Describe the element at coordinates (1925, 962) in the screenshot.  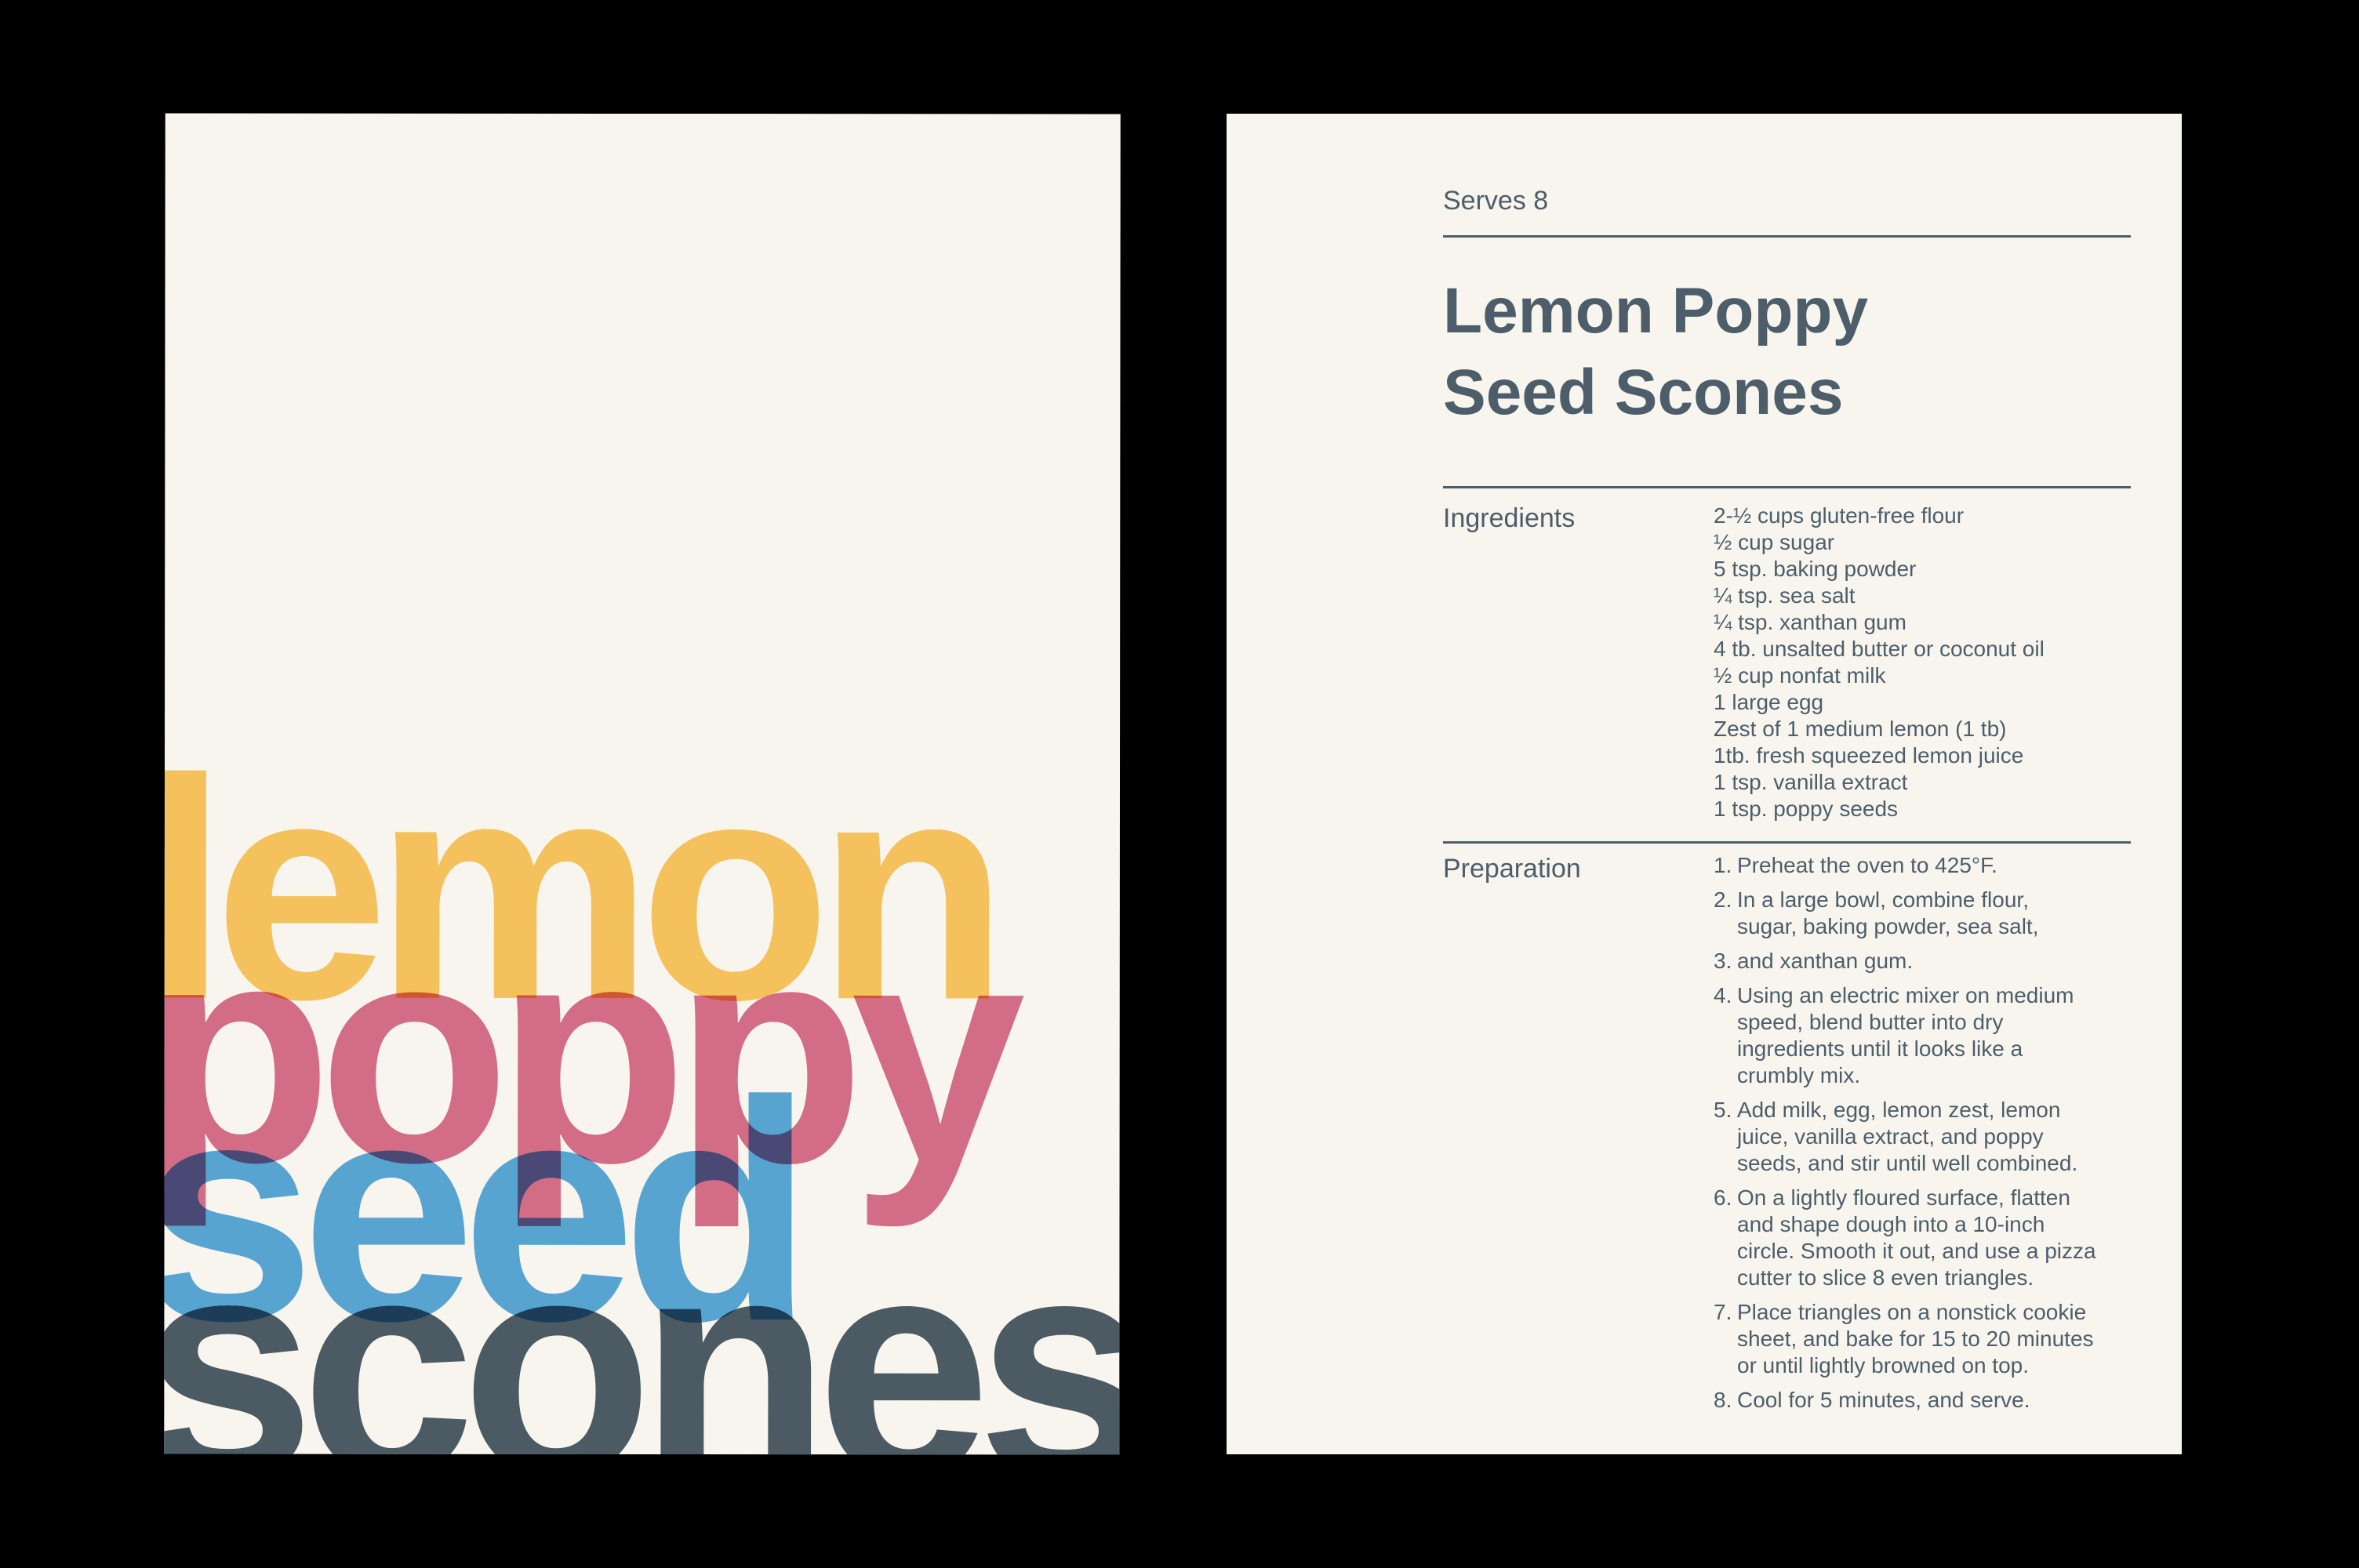
I see `preparation-step: 3. and xanthan gum.` at that location.